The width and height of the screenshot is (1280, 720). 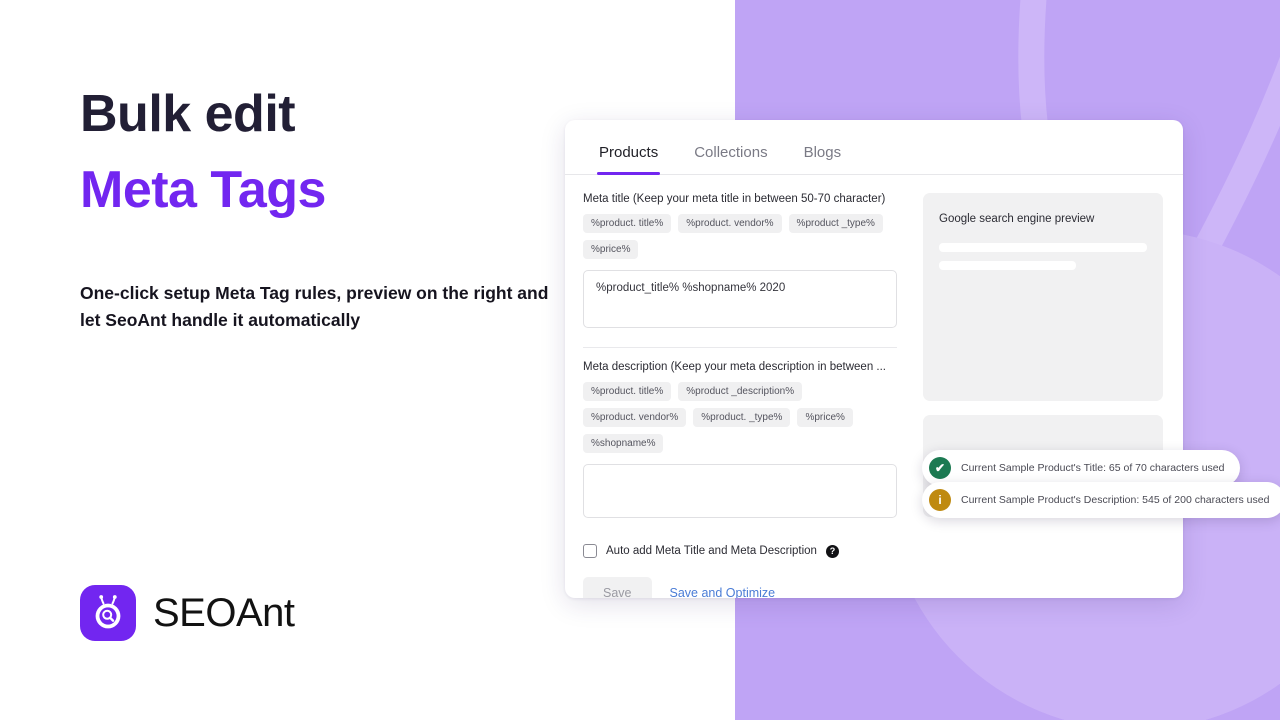 What do you see at coordinates (740, 391) in the screenshot?
I see `chip-desc-product-description: %product _description%` at bounding box center [740, 391].